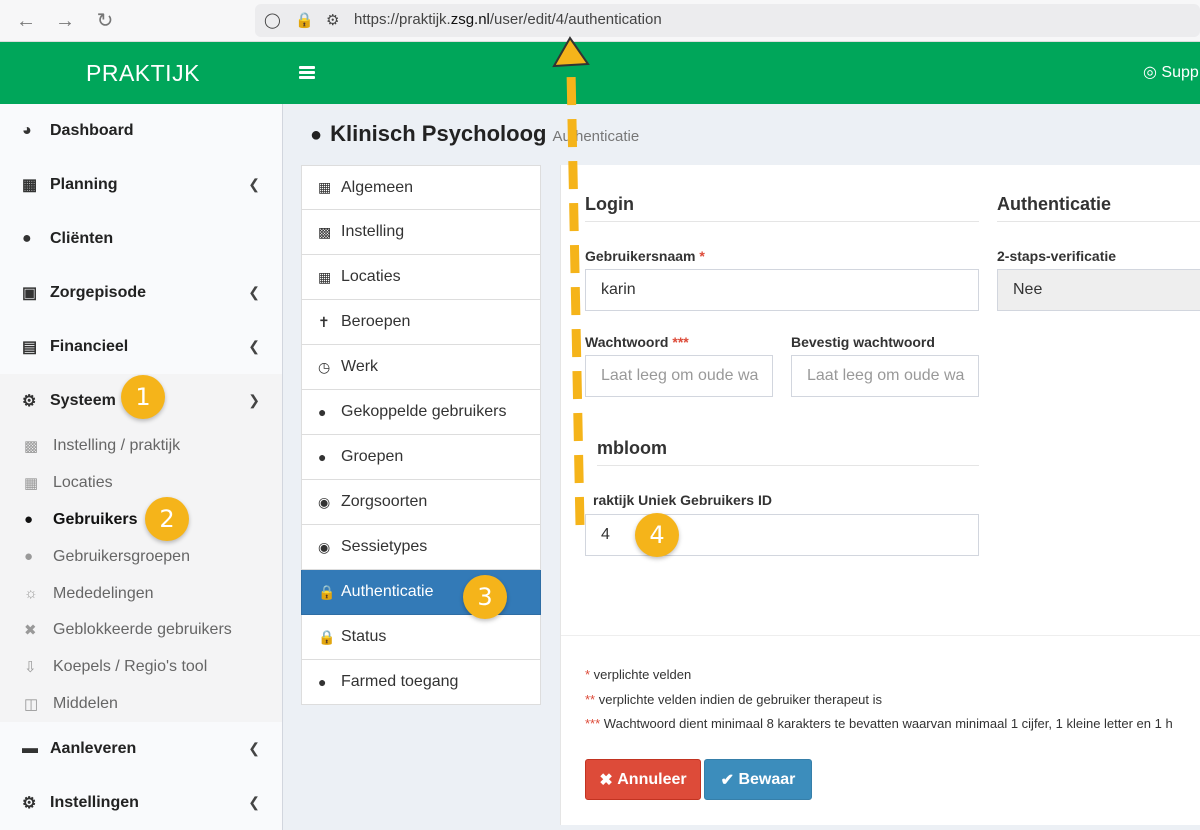 The width and height of the screenshot is (1200, 830). I want to click on tab-beroepen: ✝ Beroepen, so click(421, 322).